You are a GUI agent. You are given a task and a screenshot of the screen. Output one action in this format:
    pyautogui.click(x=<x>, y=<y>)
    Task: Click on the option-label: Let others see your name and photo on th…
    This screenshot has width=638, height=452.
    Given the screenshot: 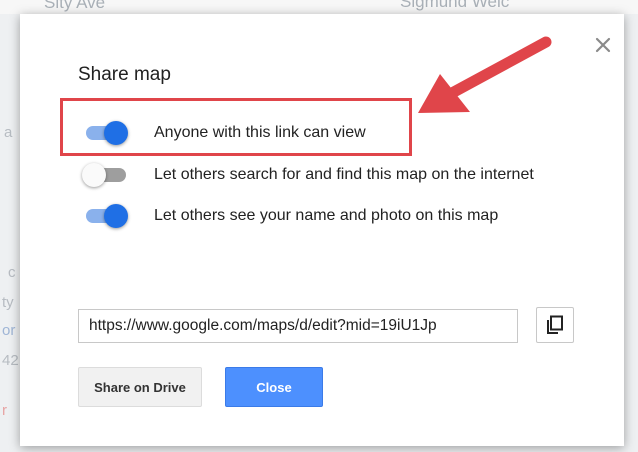 What is the action you would take?
    pyautogui.click(x=326, y=215)
    